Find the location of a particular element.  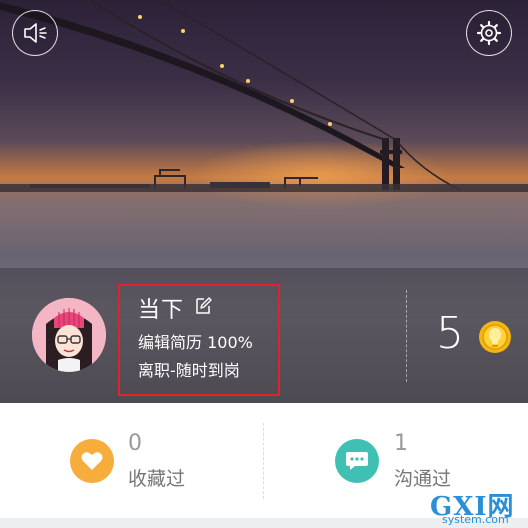

gold-coin-icon is located at coordinates (495, 337).